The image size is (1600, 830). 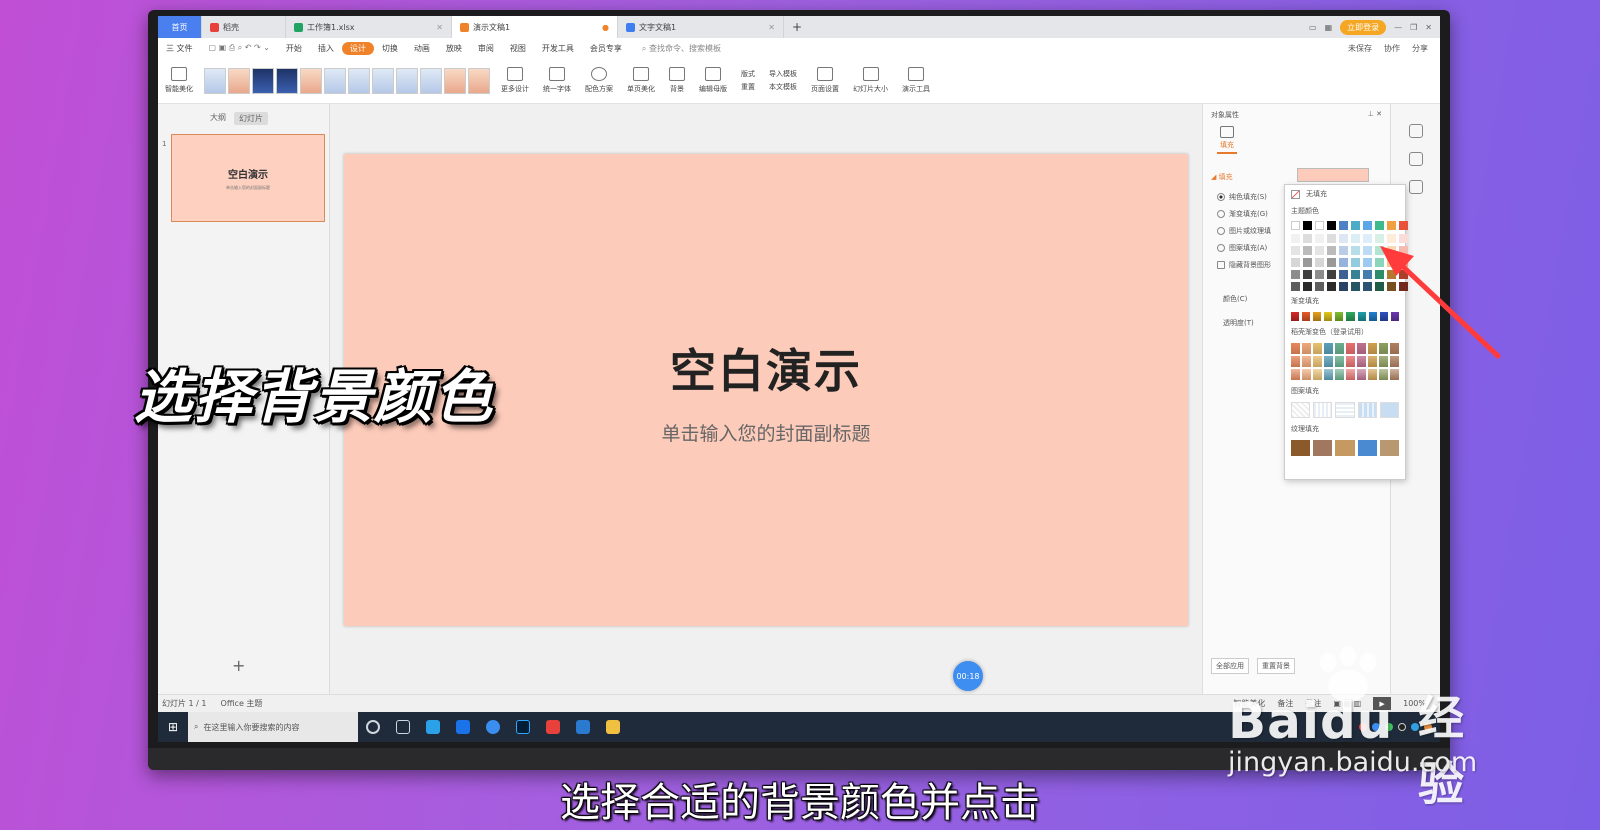 What do you see at coordinates (1353, 762) in the screenshot?
I see `watermark-url: jingyan.baidu.com` at bounding box center [1353, 762].